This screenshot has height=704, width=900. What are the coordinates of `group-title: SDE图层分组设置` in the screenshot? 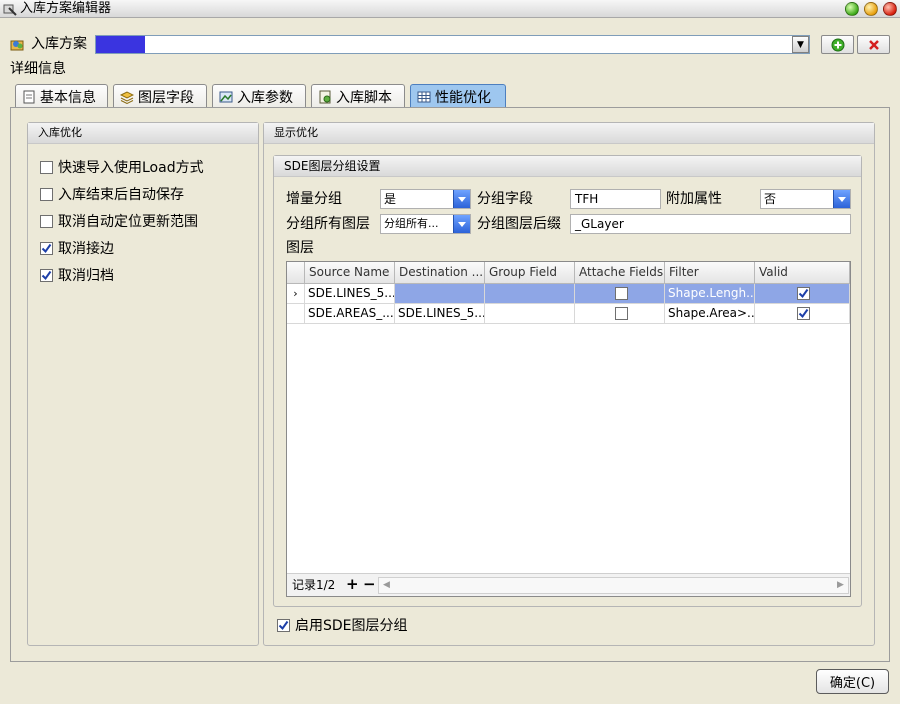 It's located at (567, 166).